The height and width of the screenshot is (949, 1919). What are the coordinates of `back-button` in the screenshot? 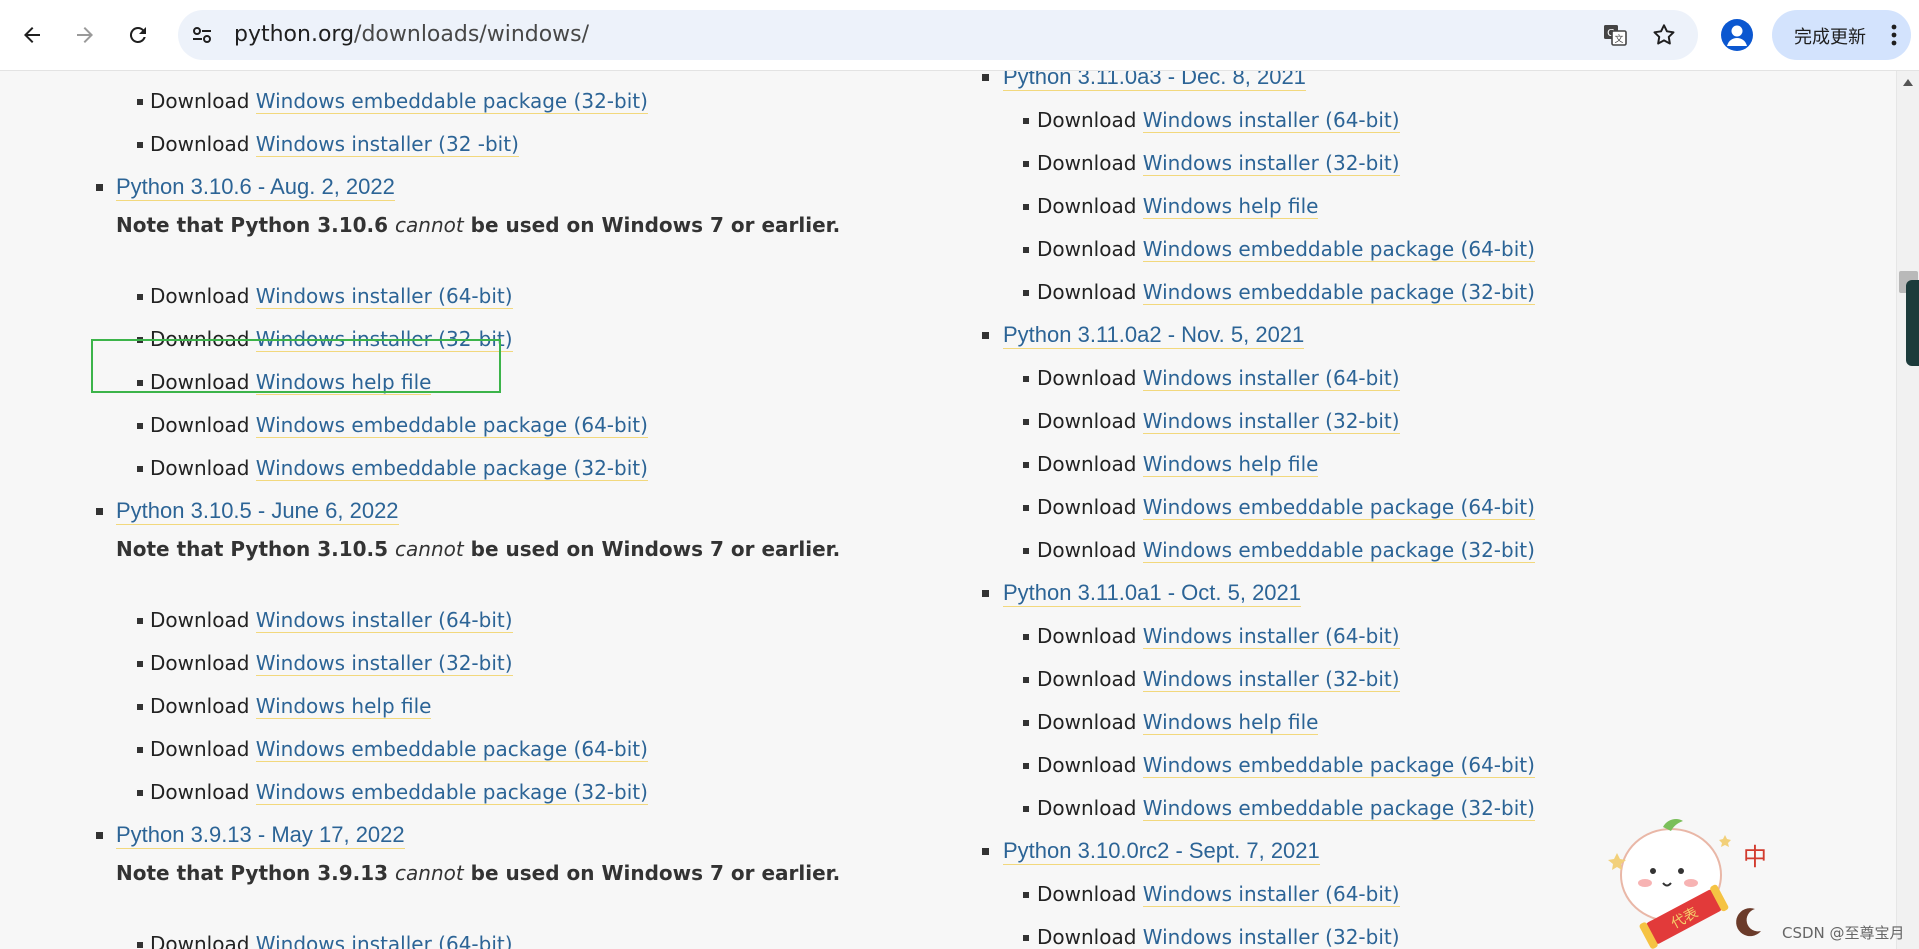 It's located at (32, 35).